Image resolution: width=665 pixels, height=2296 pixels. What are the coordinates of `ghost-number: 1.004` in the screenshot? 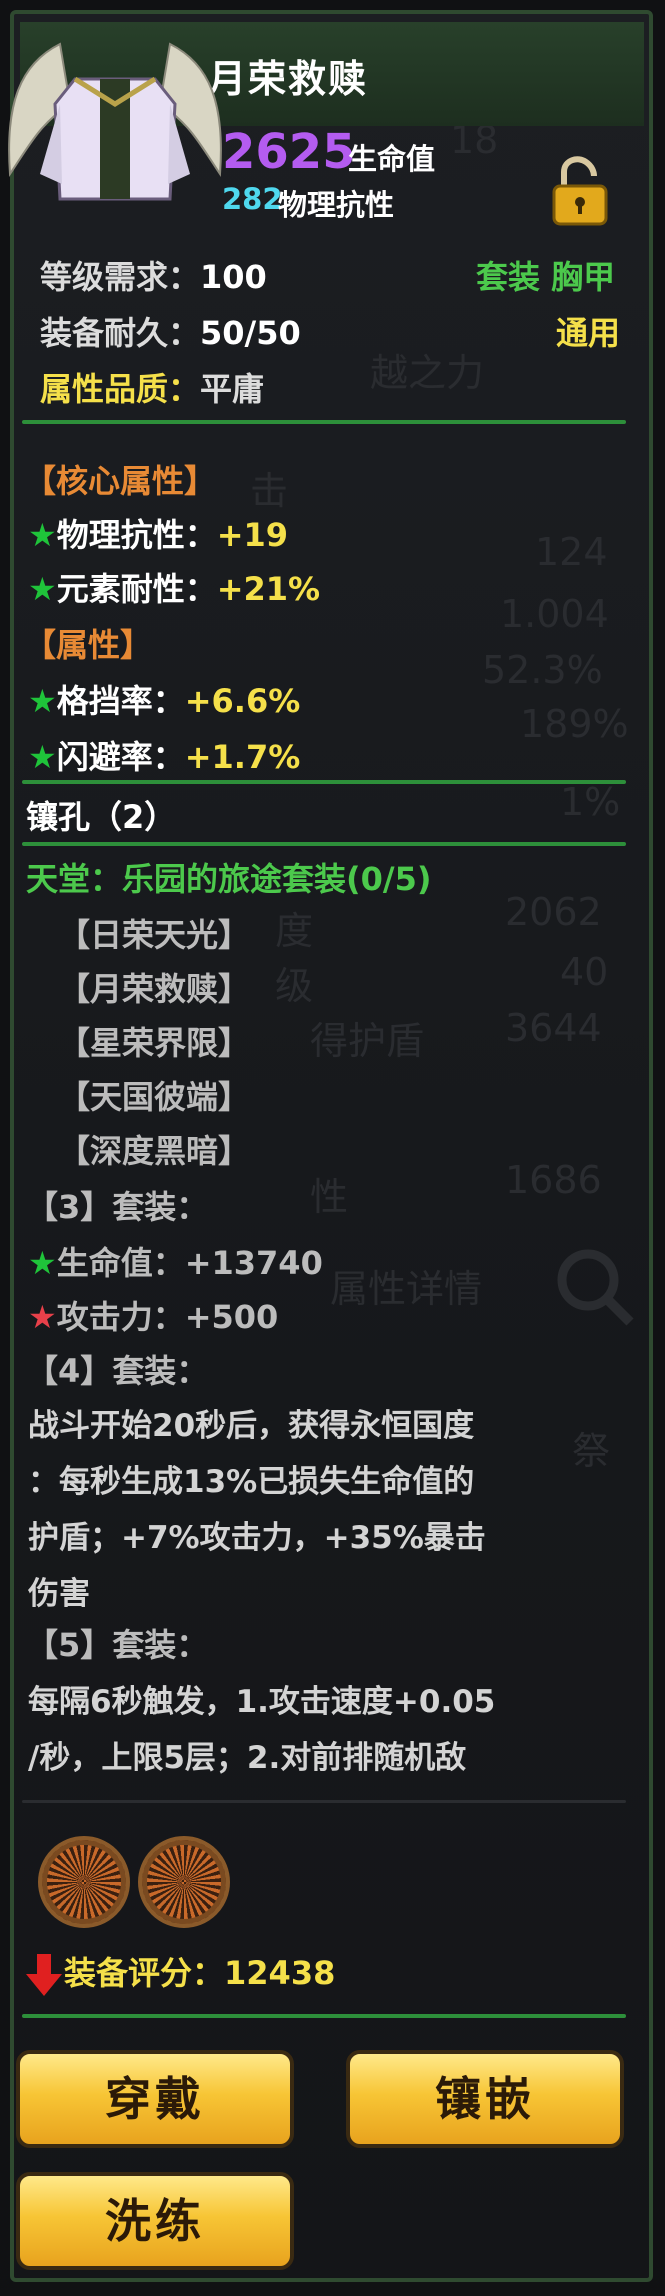 It's located at (554, 614).